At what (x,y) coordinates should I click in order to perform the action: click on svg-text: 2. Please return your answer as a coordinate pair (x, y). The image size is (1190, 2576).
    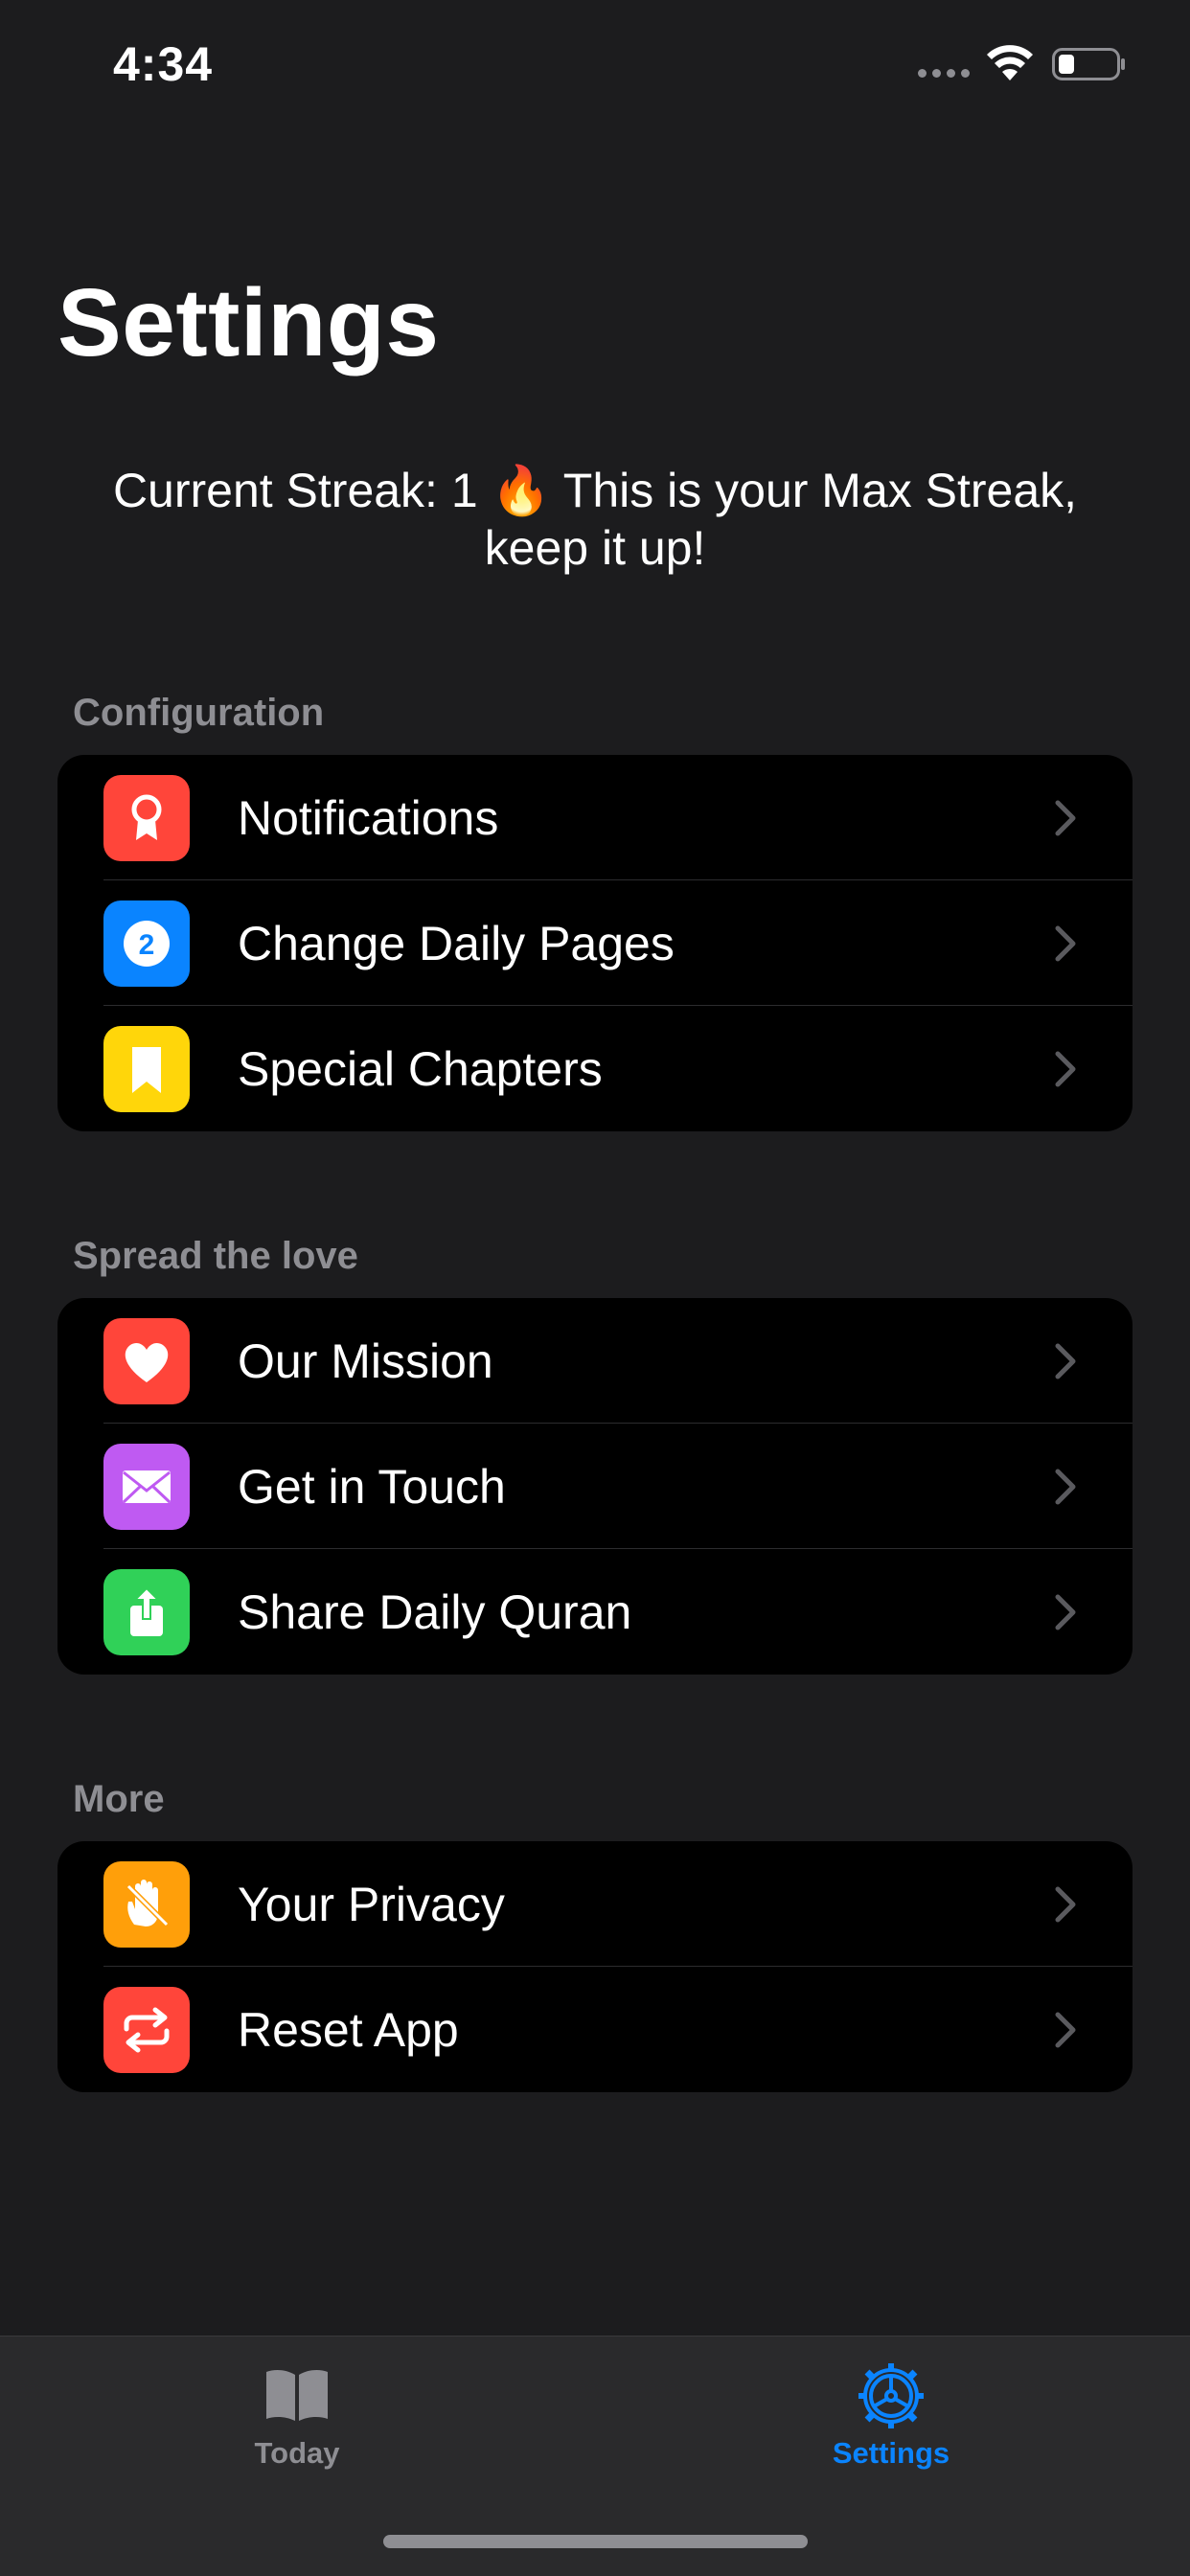
    Looking at the image, I should click on (147, 945).